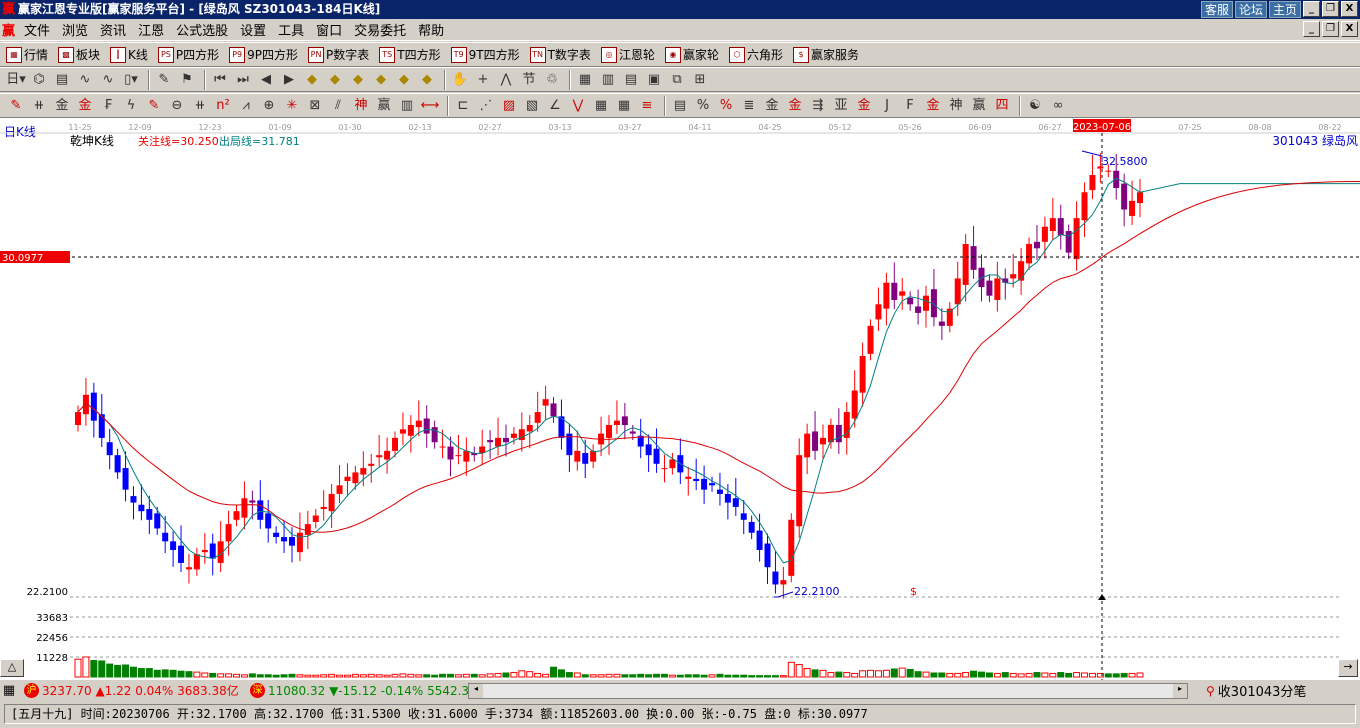  I want to click on scroll-right-button: →, so click(1348, 668).